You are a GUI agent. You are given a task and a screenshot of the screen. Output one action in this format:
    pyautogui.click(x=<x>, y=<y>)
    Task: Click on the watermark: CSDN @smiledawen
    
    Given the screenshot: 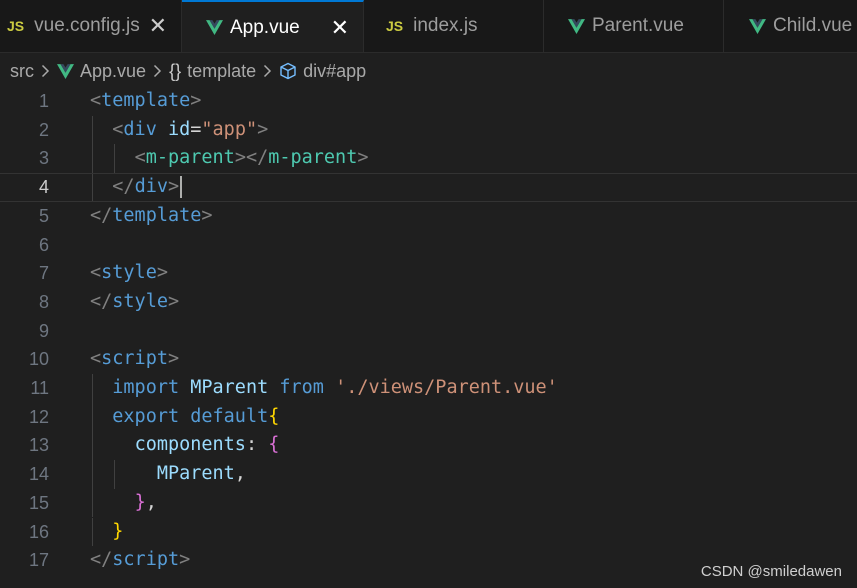 What is the action you would take?
    pyautogui.click(x=771, y=571)
    